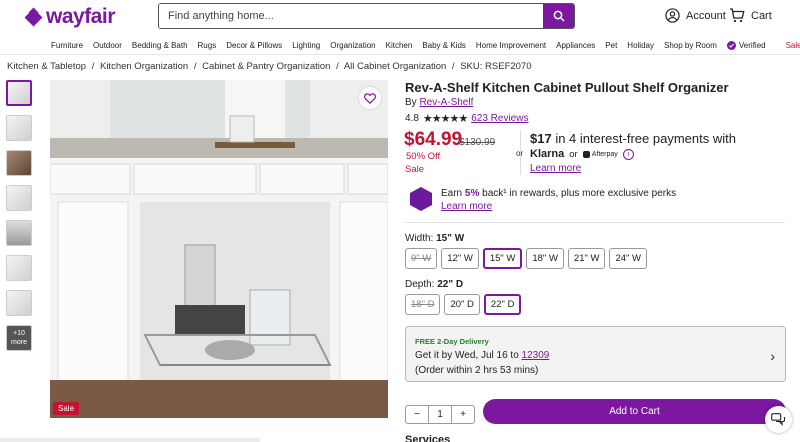 The width and height of the screenshot is (800, 442). I want to click on product-byline: By Rev-A-Shelf, so click(439, 102).